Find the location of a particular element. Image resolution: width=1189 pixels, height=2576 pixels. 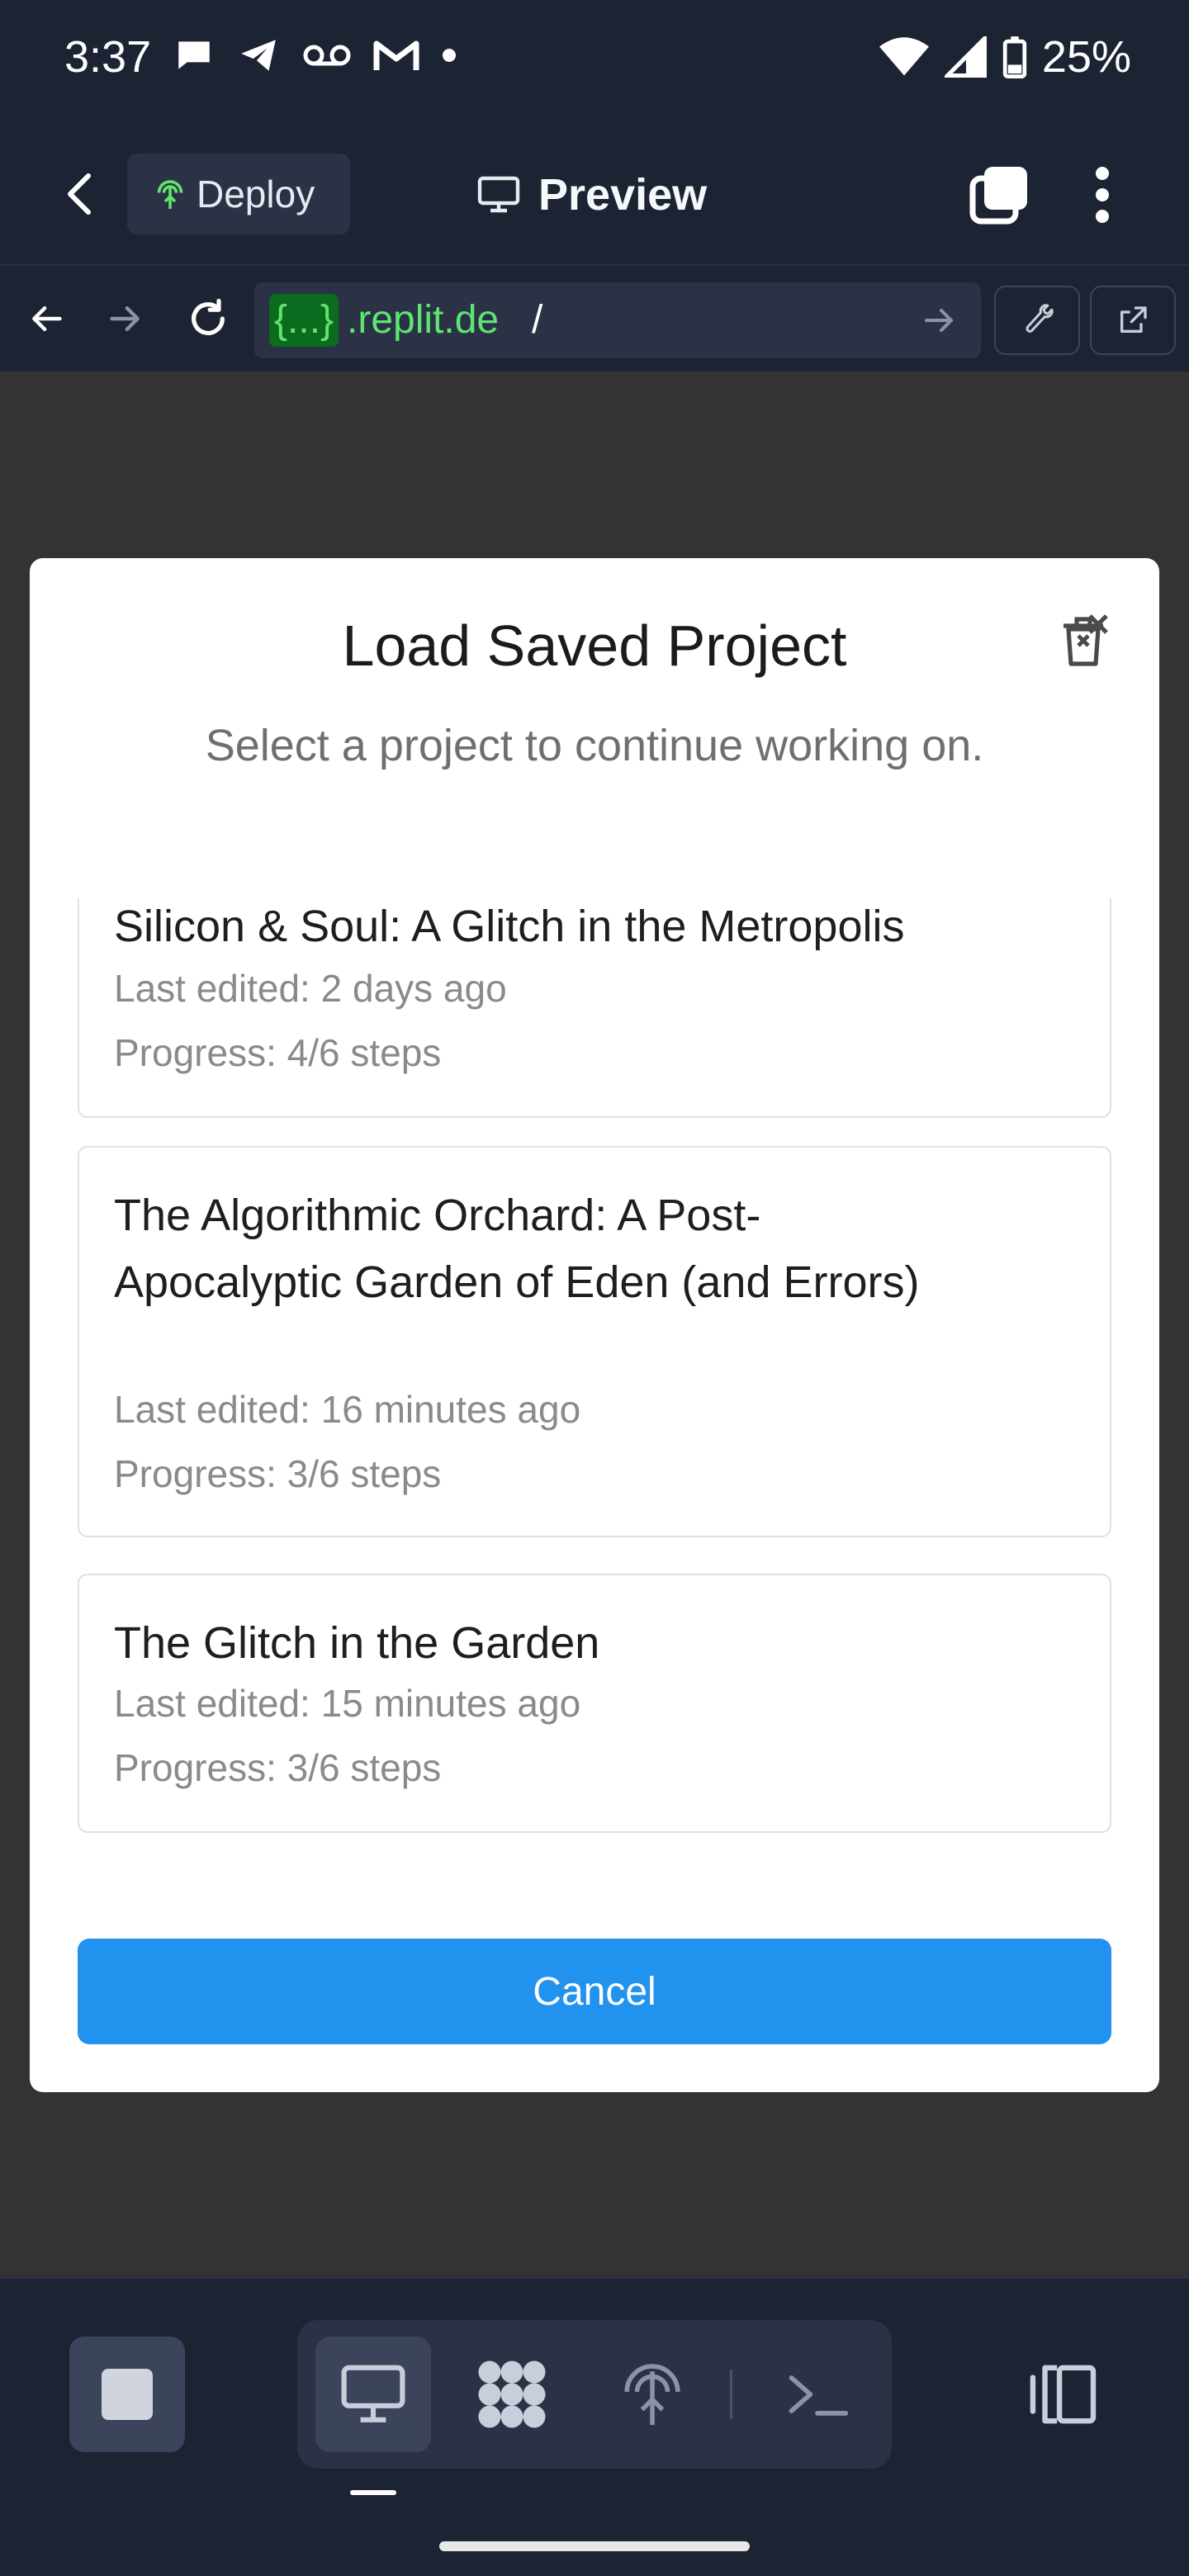

preview-tab-button is located at coordinates (373, 2394).